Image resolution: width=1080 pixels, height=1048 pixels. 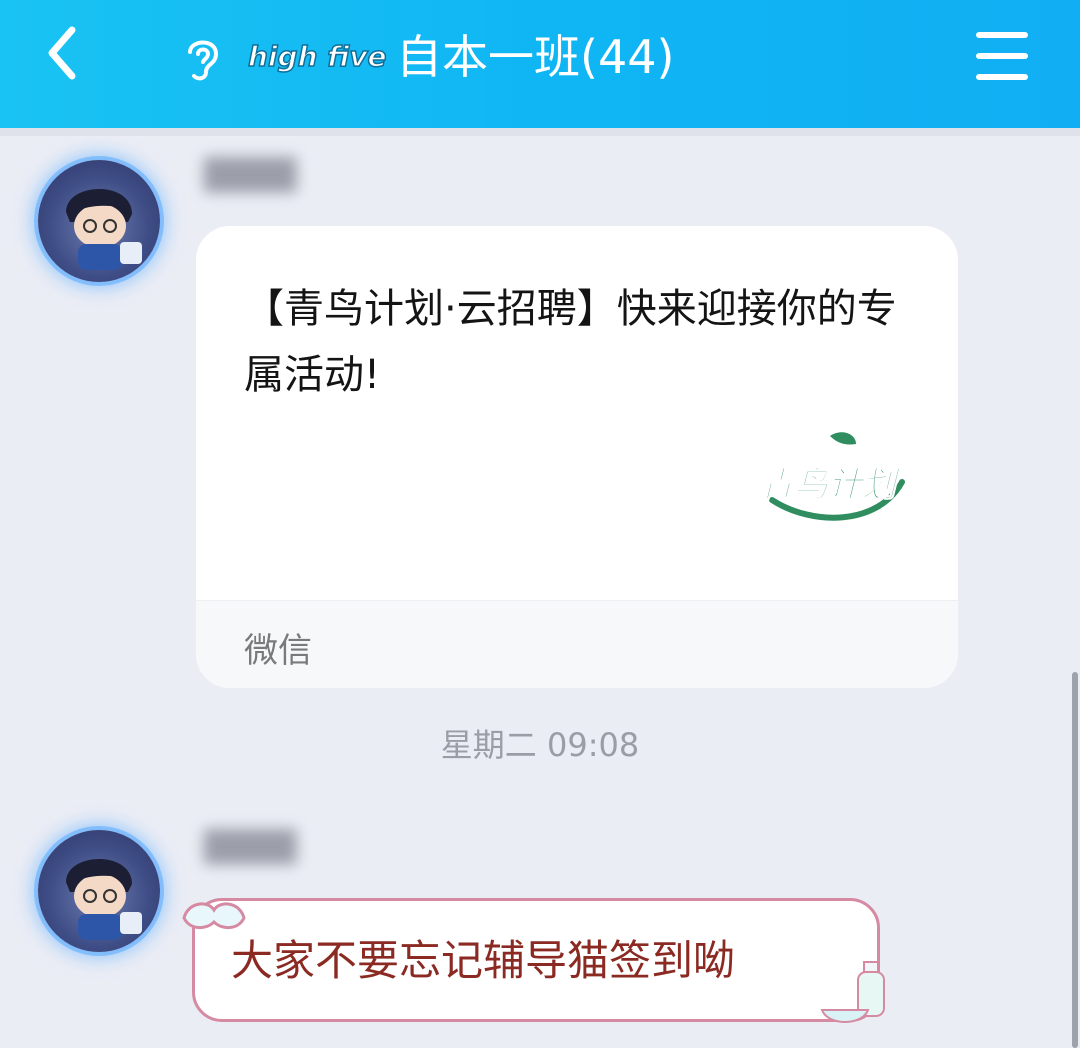 What do you see at coordinates (570, 342) in the screenshot?
I see `card-text: 【青鸟计划·云招聘】快来迎接你的专属活动!` at bounding box center [570, 342].